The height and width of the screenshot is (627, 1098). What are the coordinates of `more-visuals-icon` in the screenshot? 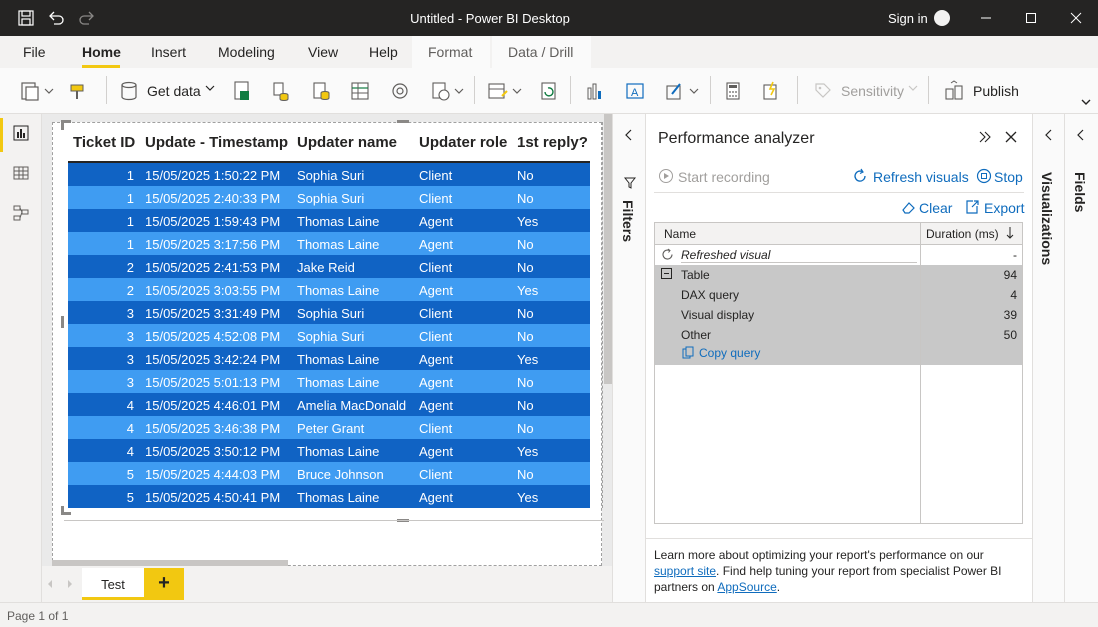 It's located at (682, 91).